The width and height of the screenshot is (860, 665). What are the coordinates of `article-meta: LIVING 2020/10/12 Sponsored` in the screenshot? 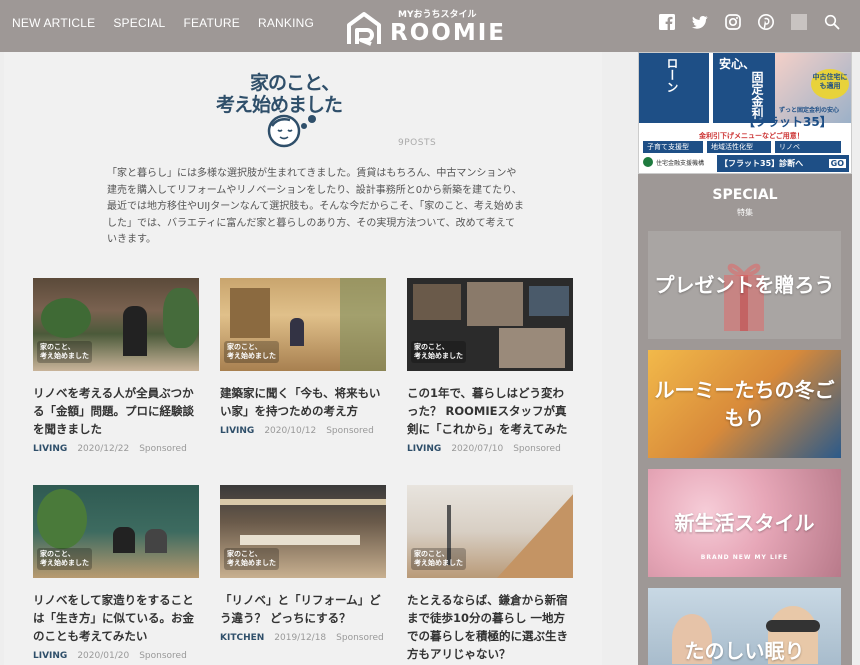 It's located at (303, 431).